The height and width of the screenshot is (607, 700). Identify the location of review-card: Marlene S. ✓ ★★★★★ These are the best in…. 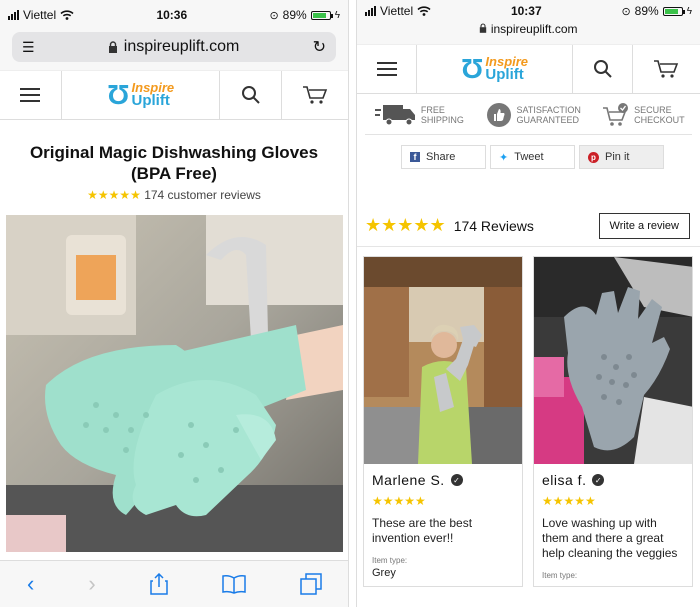
(443, 421).